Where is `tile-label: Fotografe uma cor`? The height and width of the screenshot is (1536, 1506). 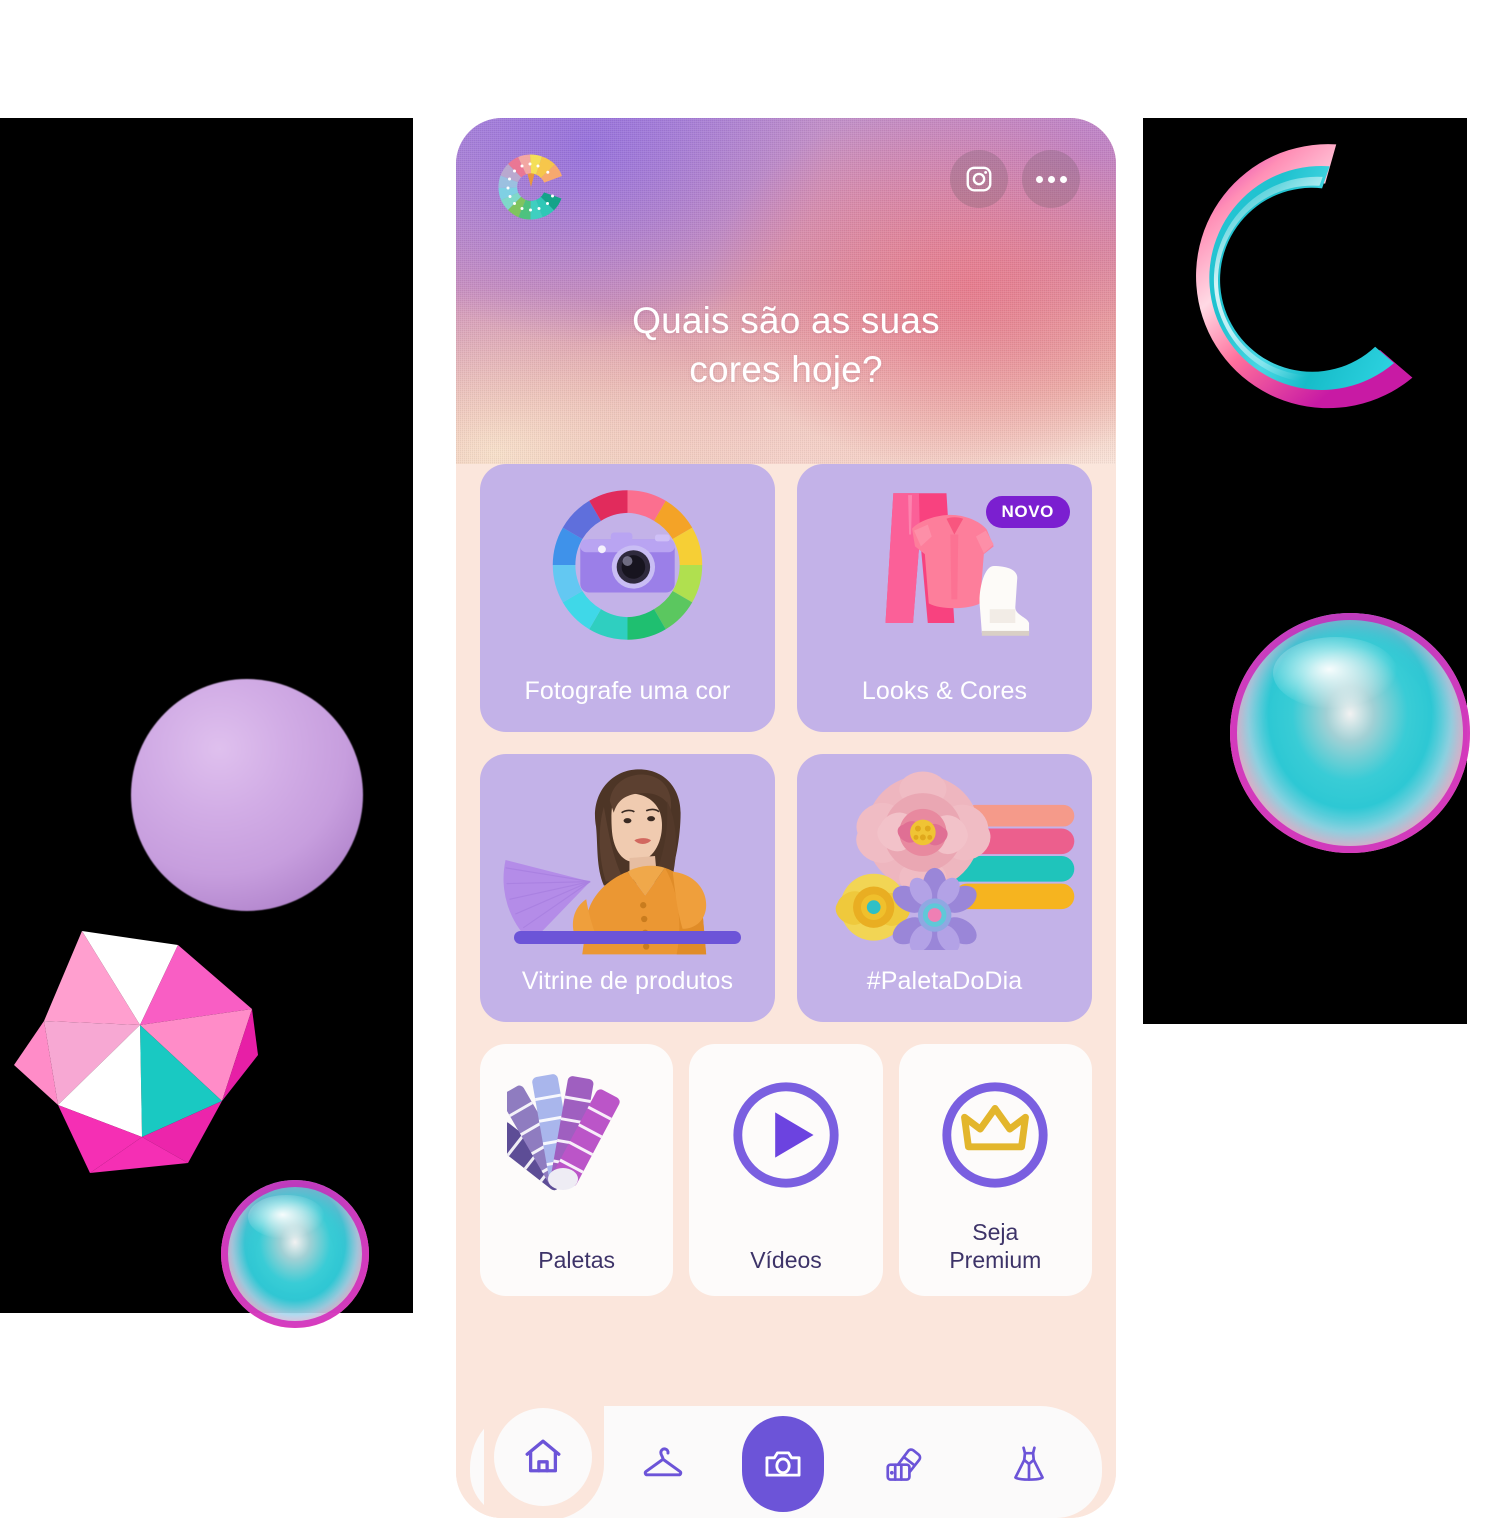
tile-label: Fotografe uma cor is located at coordinates (627, 691).